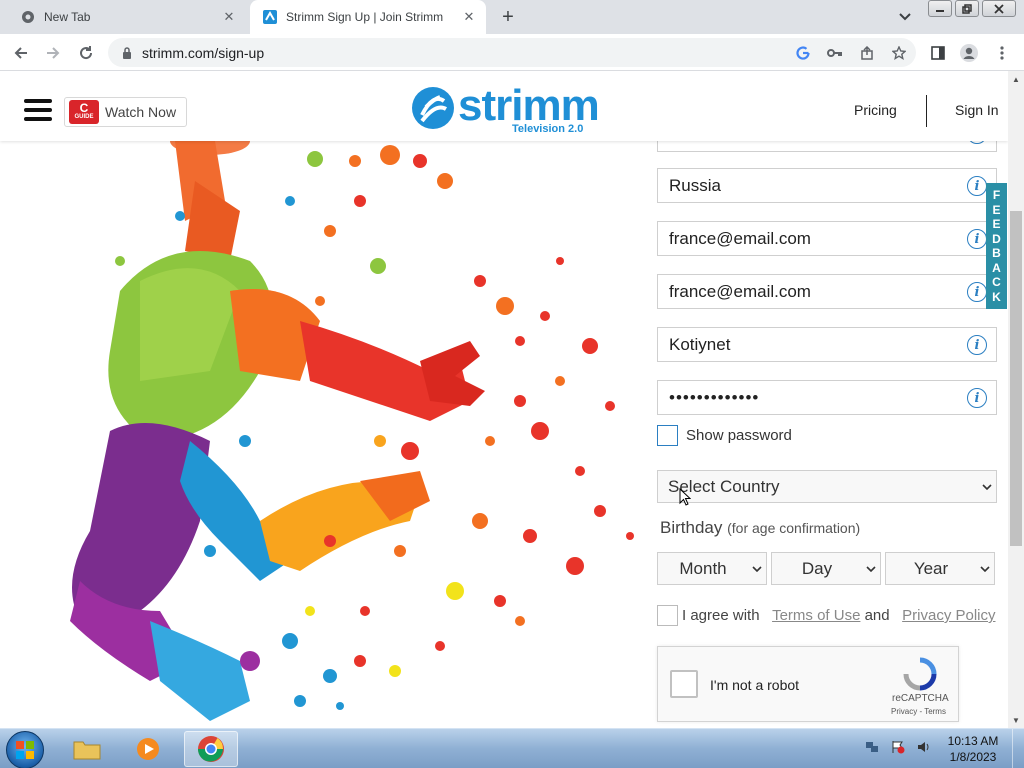  I want to click on feedback-tab: FEEDBACK, so click(996, 246).